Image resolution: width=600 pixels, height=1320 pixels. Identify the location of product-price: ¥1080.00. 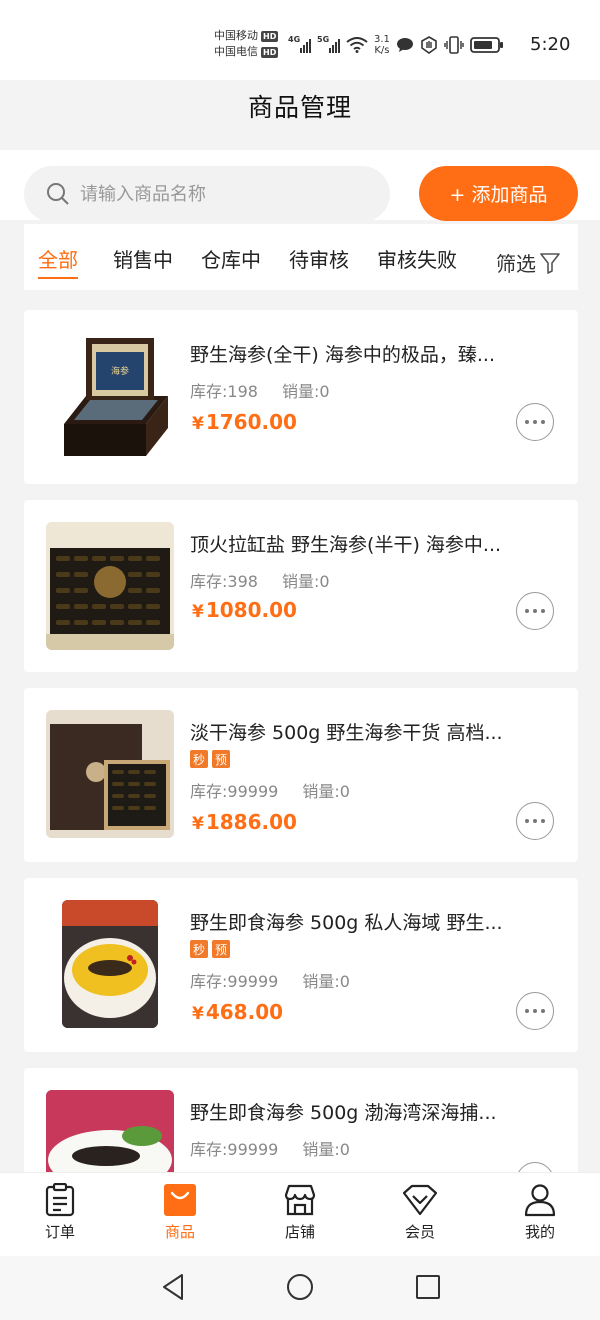
(244, 610).